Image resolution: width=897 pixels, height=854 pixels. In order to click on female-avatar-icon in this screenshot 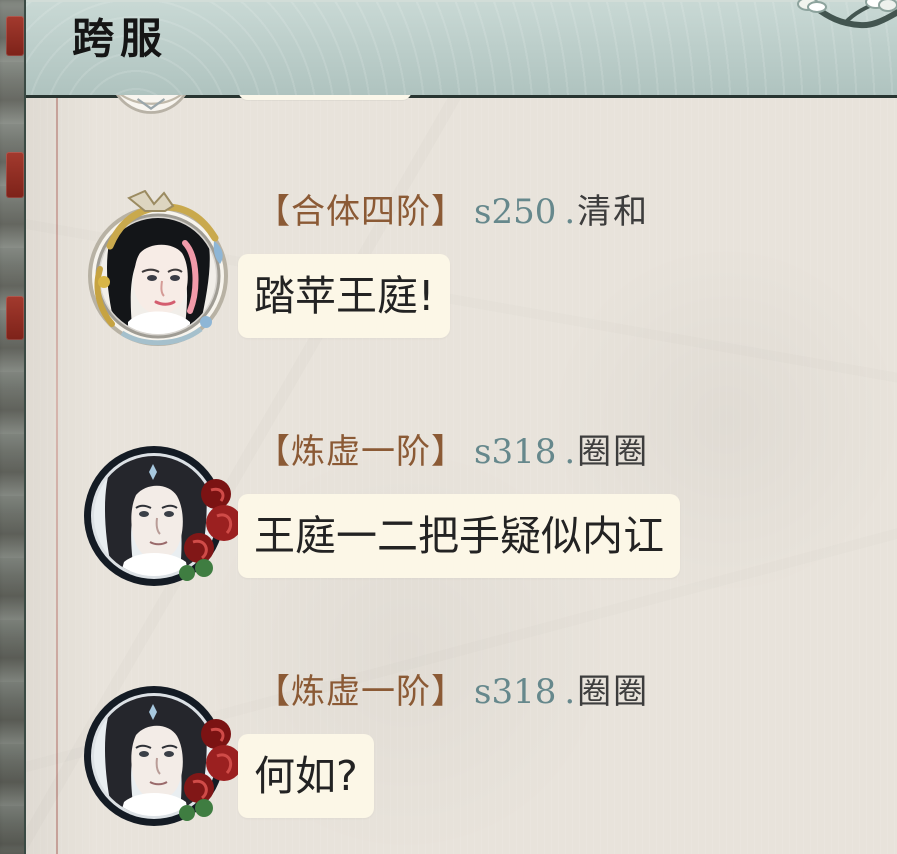, I will do `click(158, 270)`.